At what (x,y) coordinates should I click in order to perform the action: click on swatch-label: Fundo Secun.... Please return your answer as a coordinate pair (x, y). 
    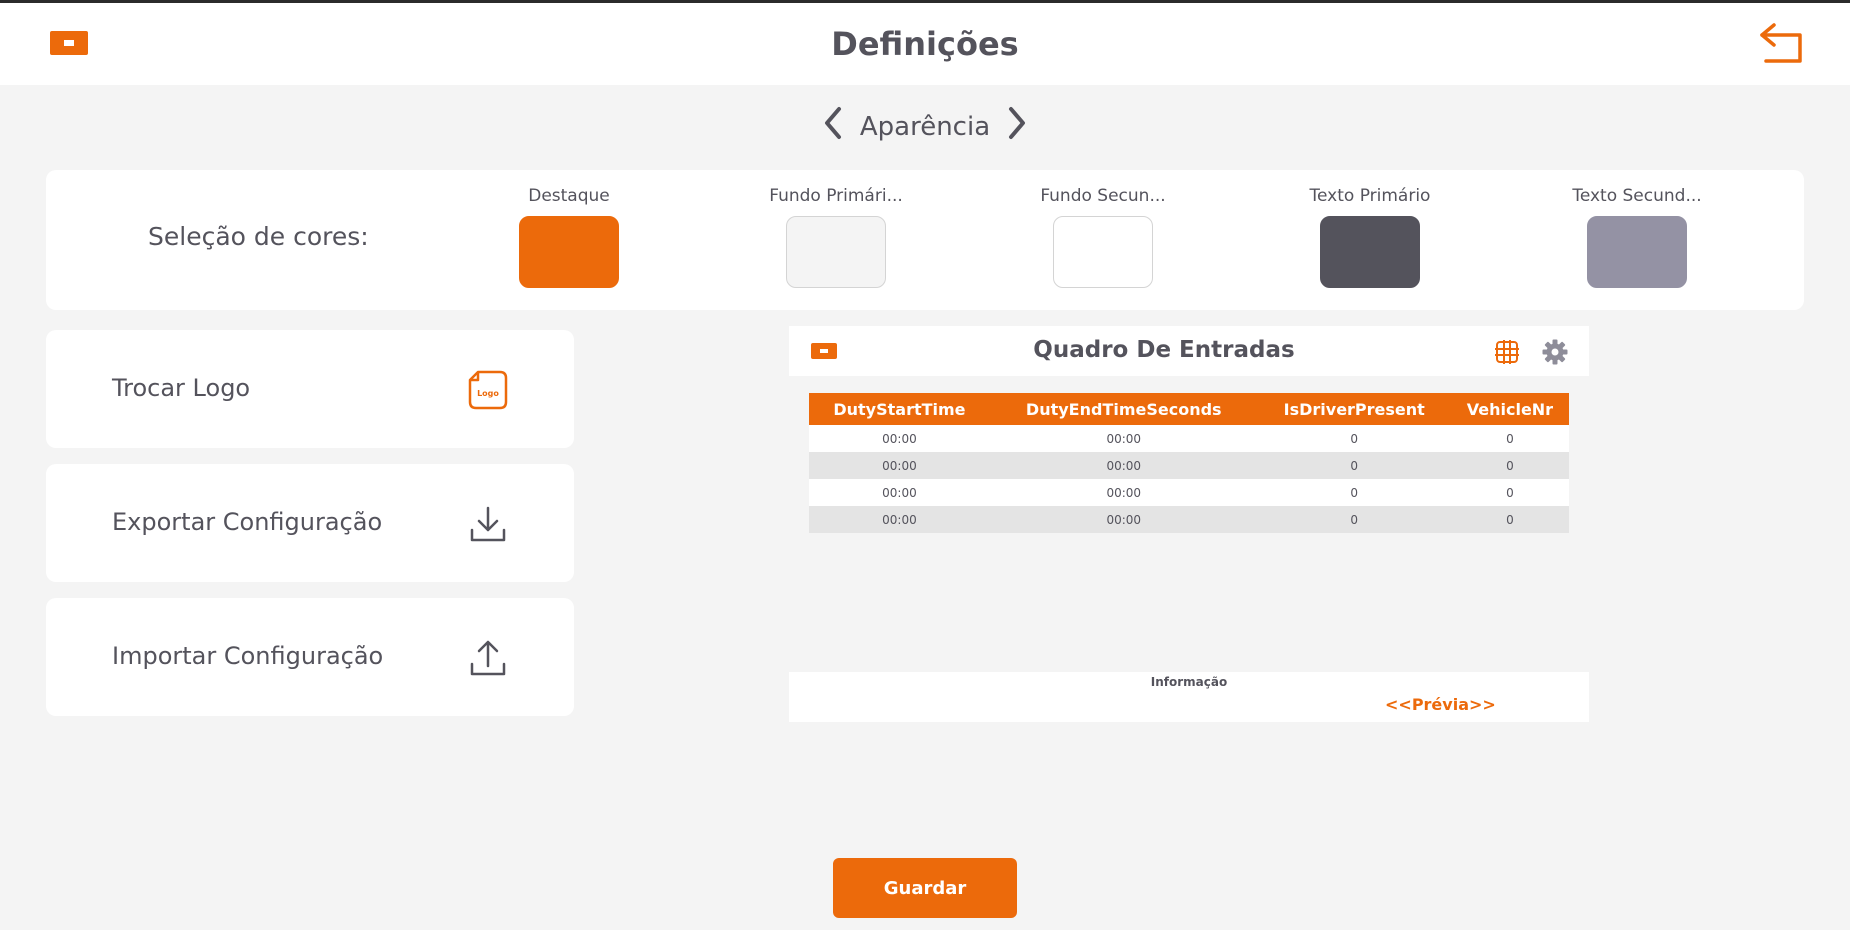
    Looking at the image, I should click on (1103, 196).